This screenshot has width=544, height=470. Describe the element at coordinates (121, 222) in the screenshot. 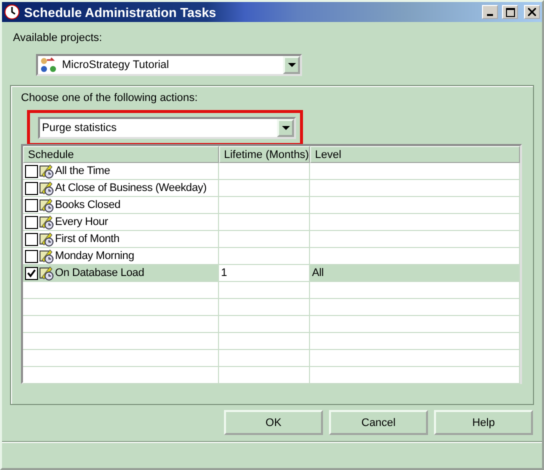

I see `table-row: Every Hour` at that location.